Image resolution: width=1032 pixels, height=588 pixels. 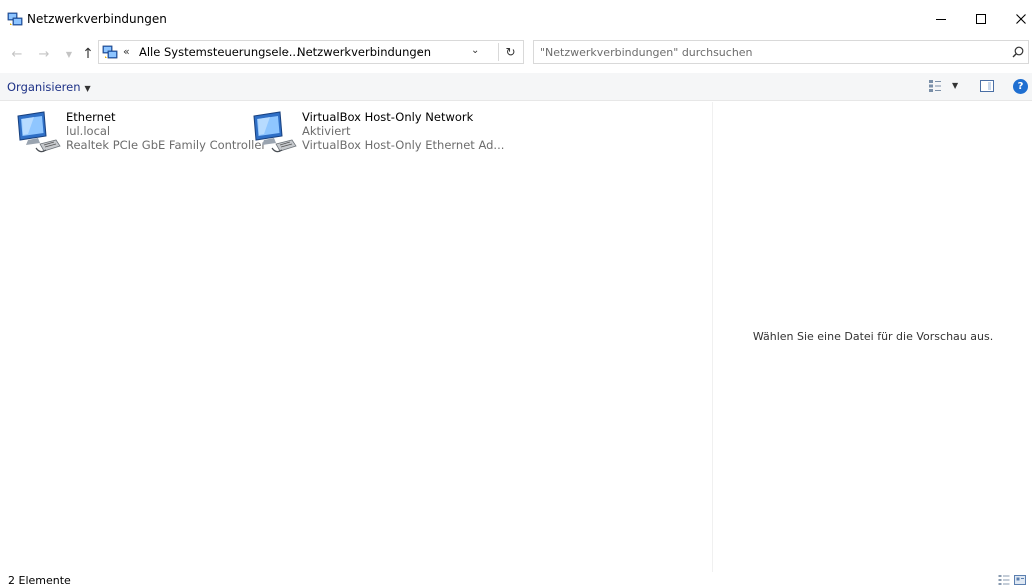 I want to click on chevron-down-icon: ▼, so click(x=87, y=88).